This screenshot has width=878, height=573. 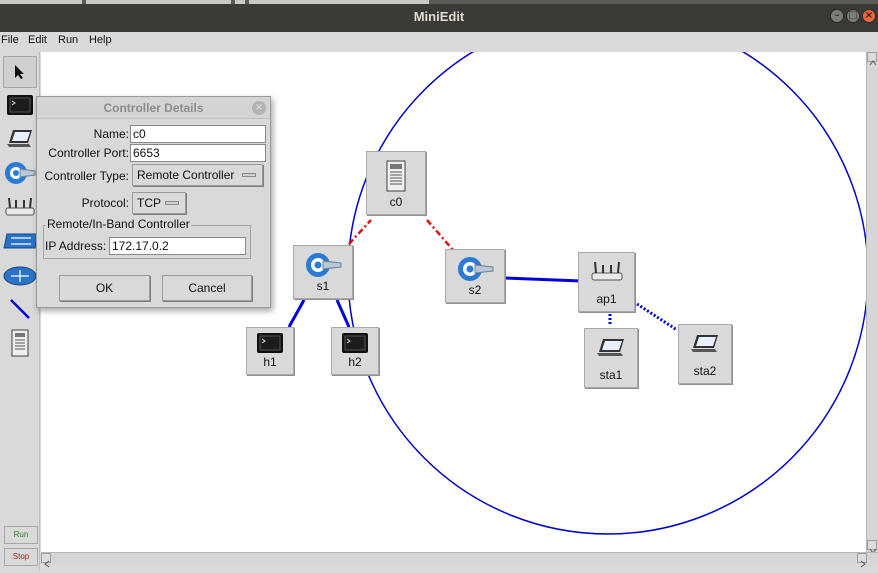 I want to click on horizontal-scrollbar, so click(x=459, y=560).